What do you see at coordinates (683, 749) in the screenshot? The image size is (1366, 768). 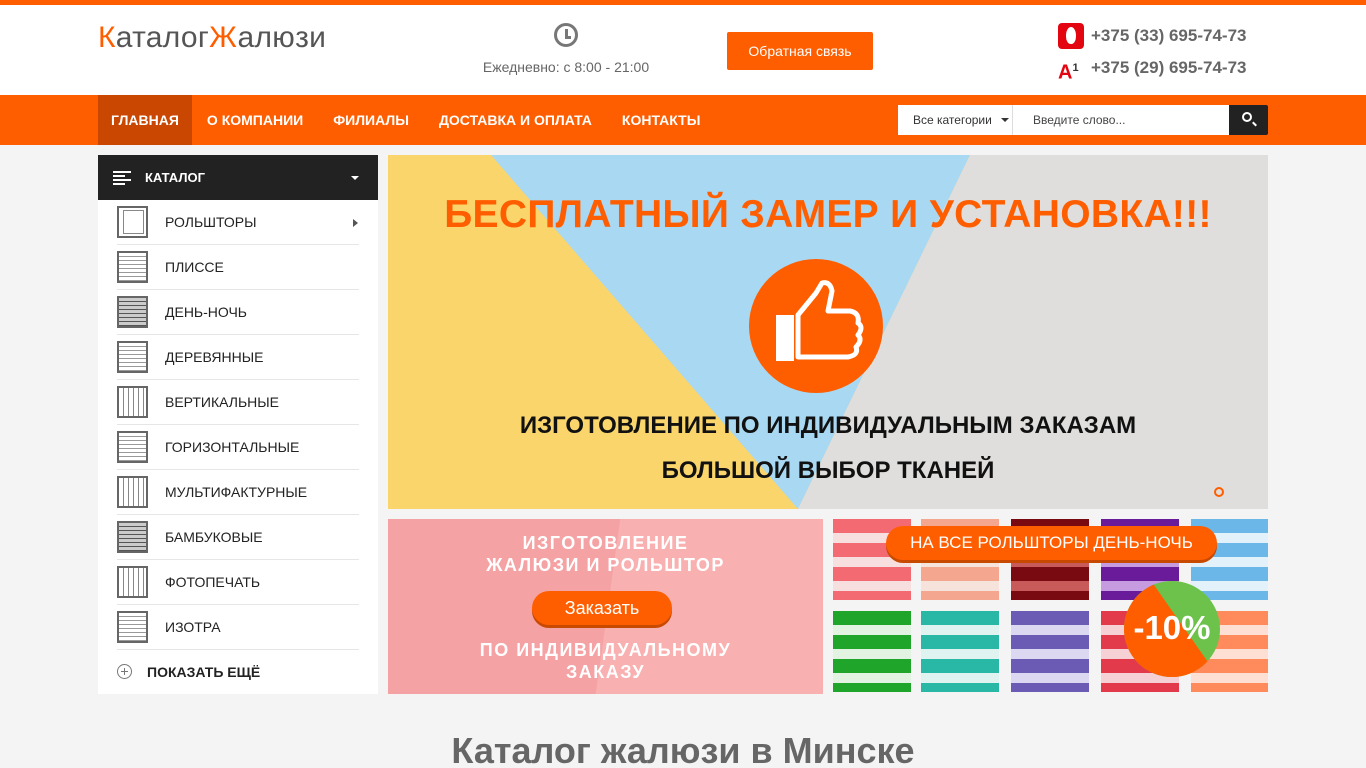 I see `page-title: Каталог жалюзи в Минске` at bounding box center [683, 749].